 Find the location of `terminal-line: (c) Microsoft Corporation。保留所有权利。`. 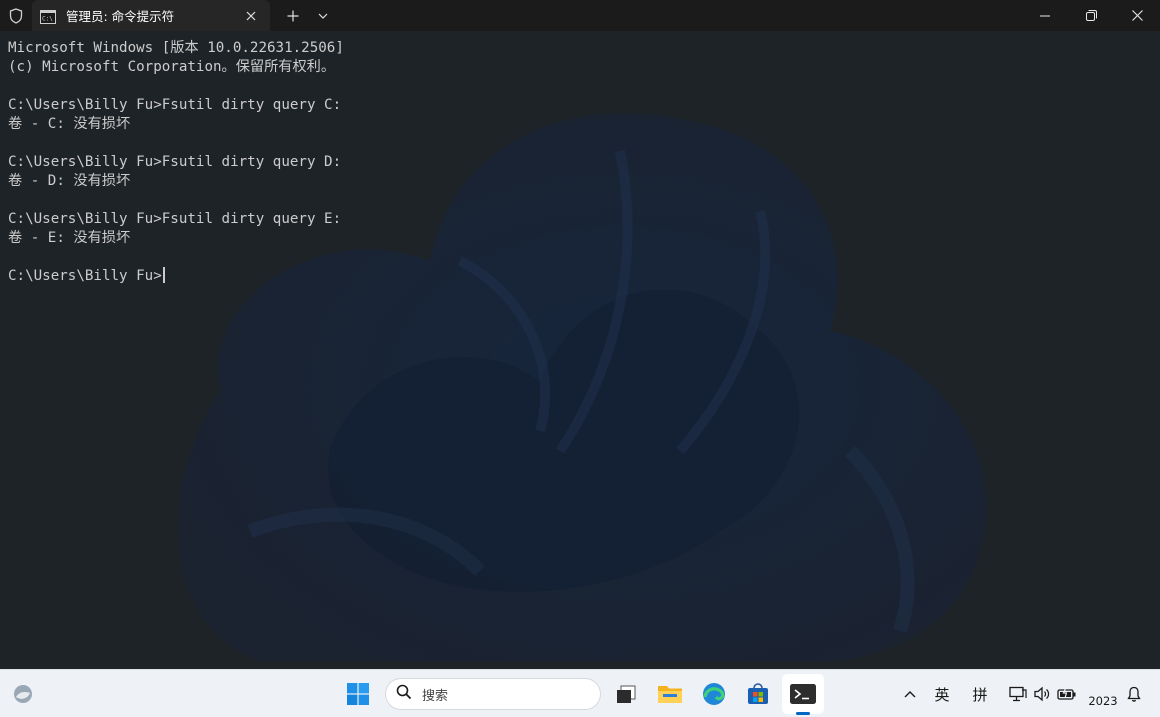

terminal-line: (c) Microsoft Corporation。保留所有权利。 is located at coordinates (172, 67).